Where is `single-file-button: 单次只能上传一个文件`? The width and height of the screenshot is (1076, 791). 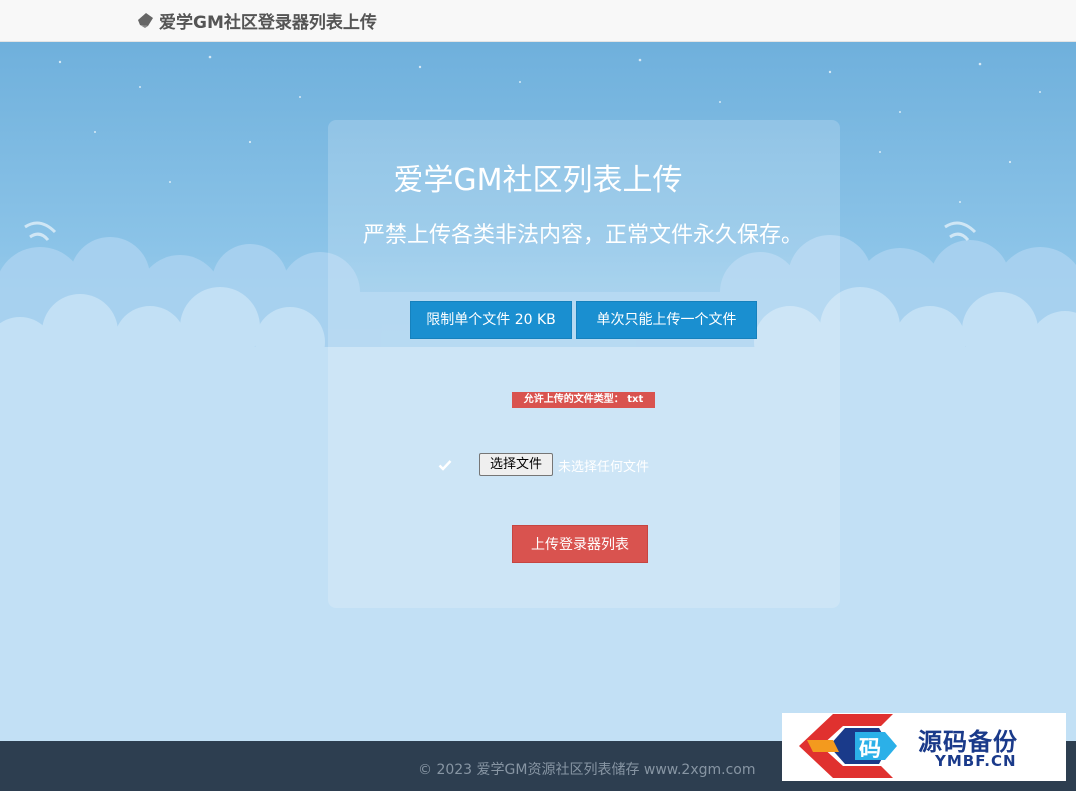
single-file-button: 单次只能上传一个文件 is located at coordinates (666, 320).